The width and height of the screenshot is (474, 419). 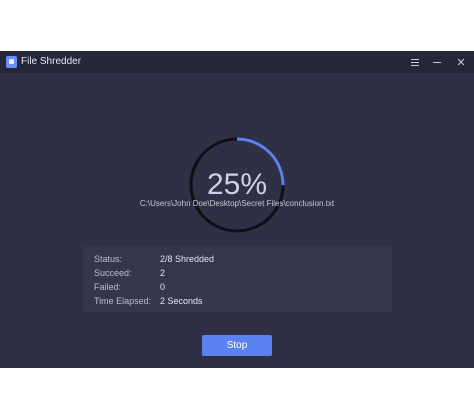 I want to click on title-bar: File Shredder ✕, so click(x=237, y=62).